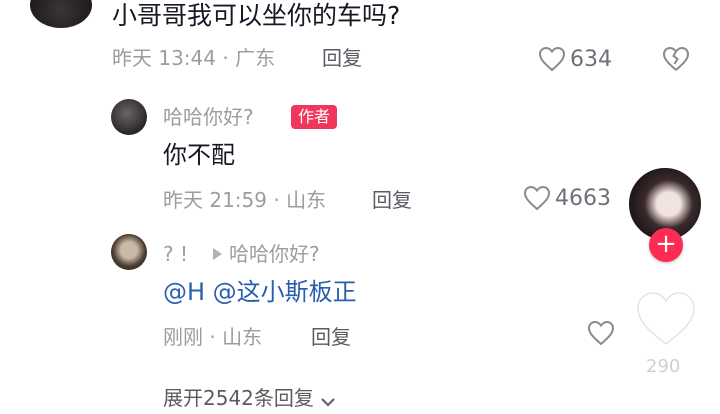 This screenshot has width=720, height=414. Describe the element at coordinates (328, 400) in the screenshot. I see `chevron-down-icon` at that location.